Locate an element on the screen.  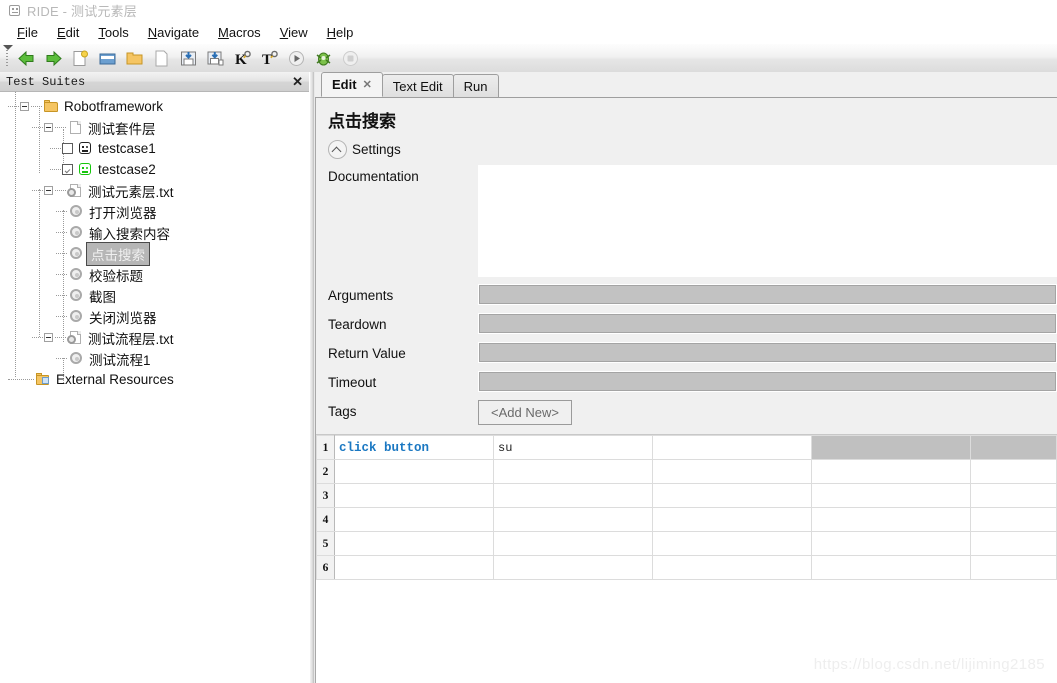
forward-icon is located at coordinates (53, 58).